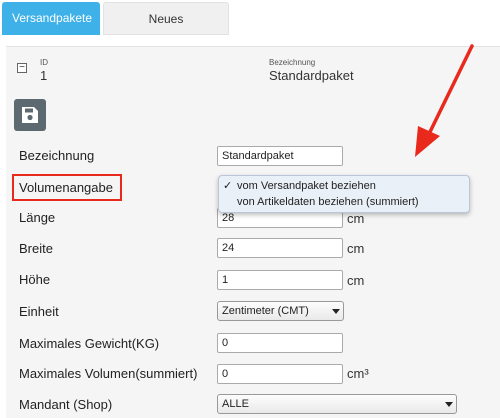 Image resolution: width=500 pixels, height=418 pixels. I want to click on max-gewicht-label: Maximales Gewicht(KG), so click(89, 343).